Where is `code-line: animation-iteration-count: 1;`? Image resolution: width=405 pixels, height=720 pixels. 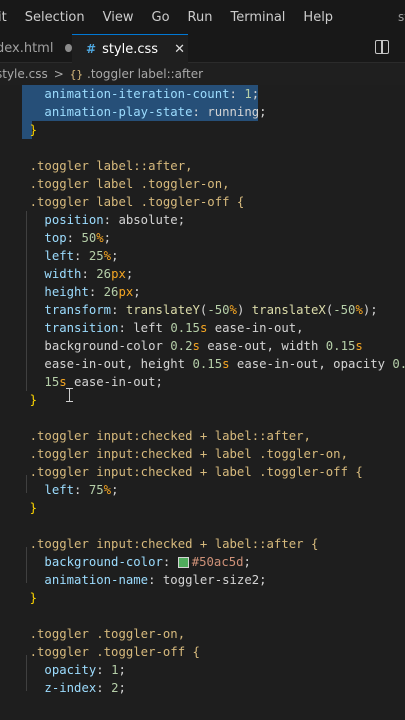 code-line: animation-iteration-count: 1; is located at coordinates (152, 94).